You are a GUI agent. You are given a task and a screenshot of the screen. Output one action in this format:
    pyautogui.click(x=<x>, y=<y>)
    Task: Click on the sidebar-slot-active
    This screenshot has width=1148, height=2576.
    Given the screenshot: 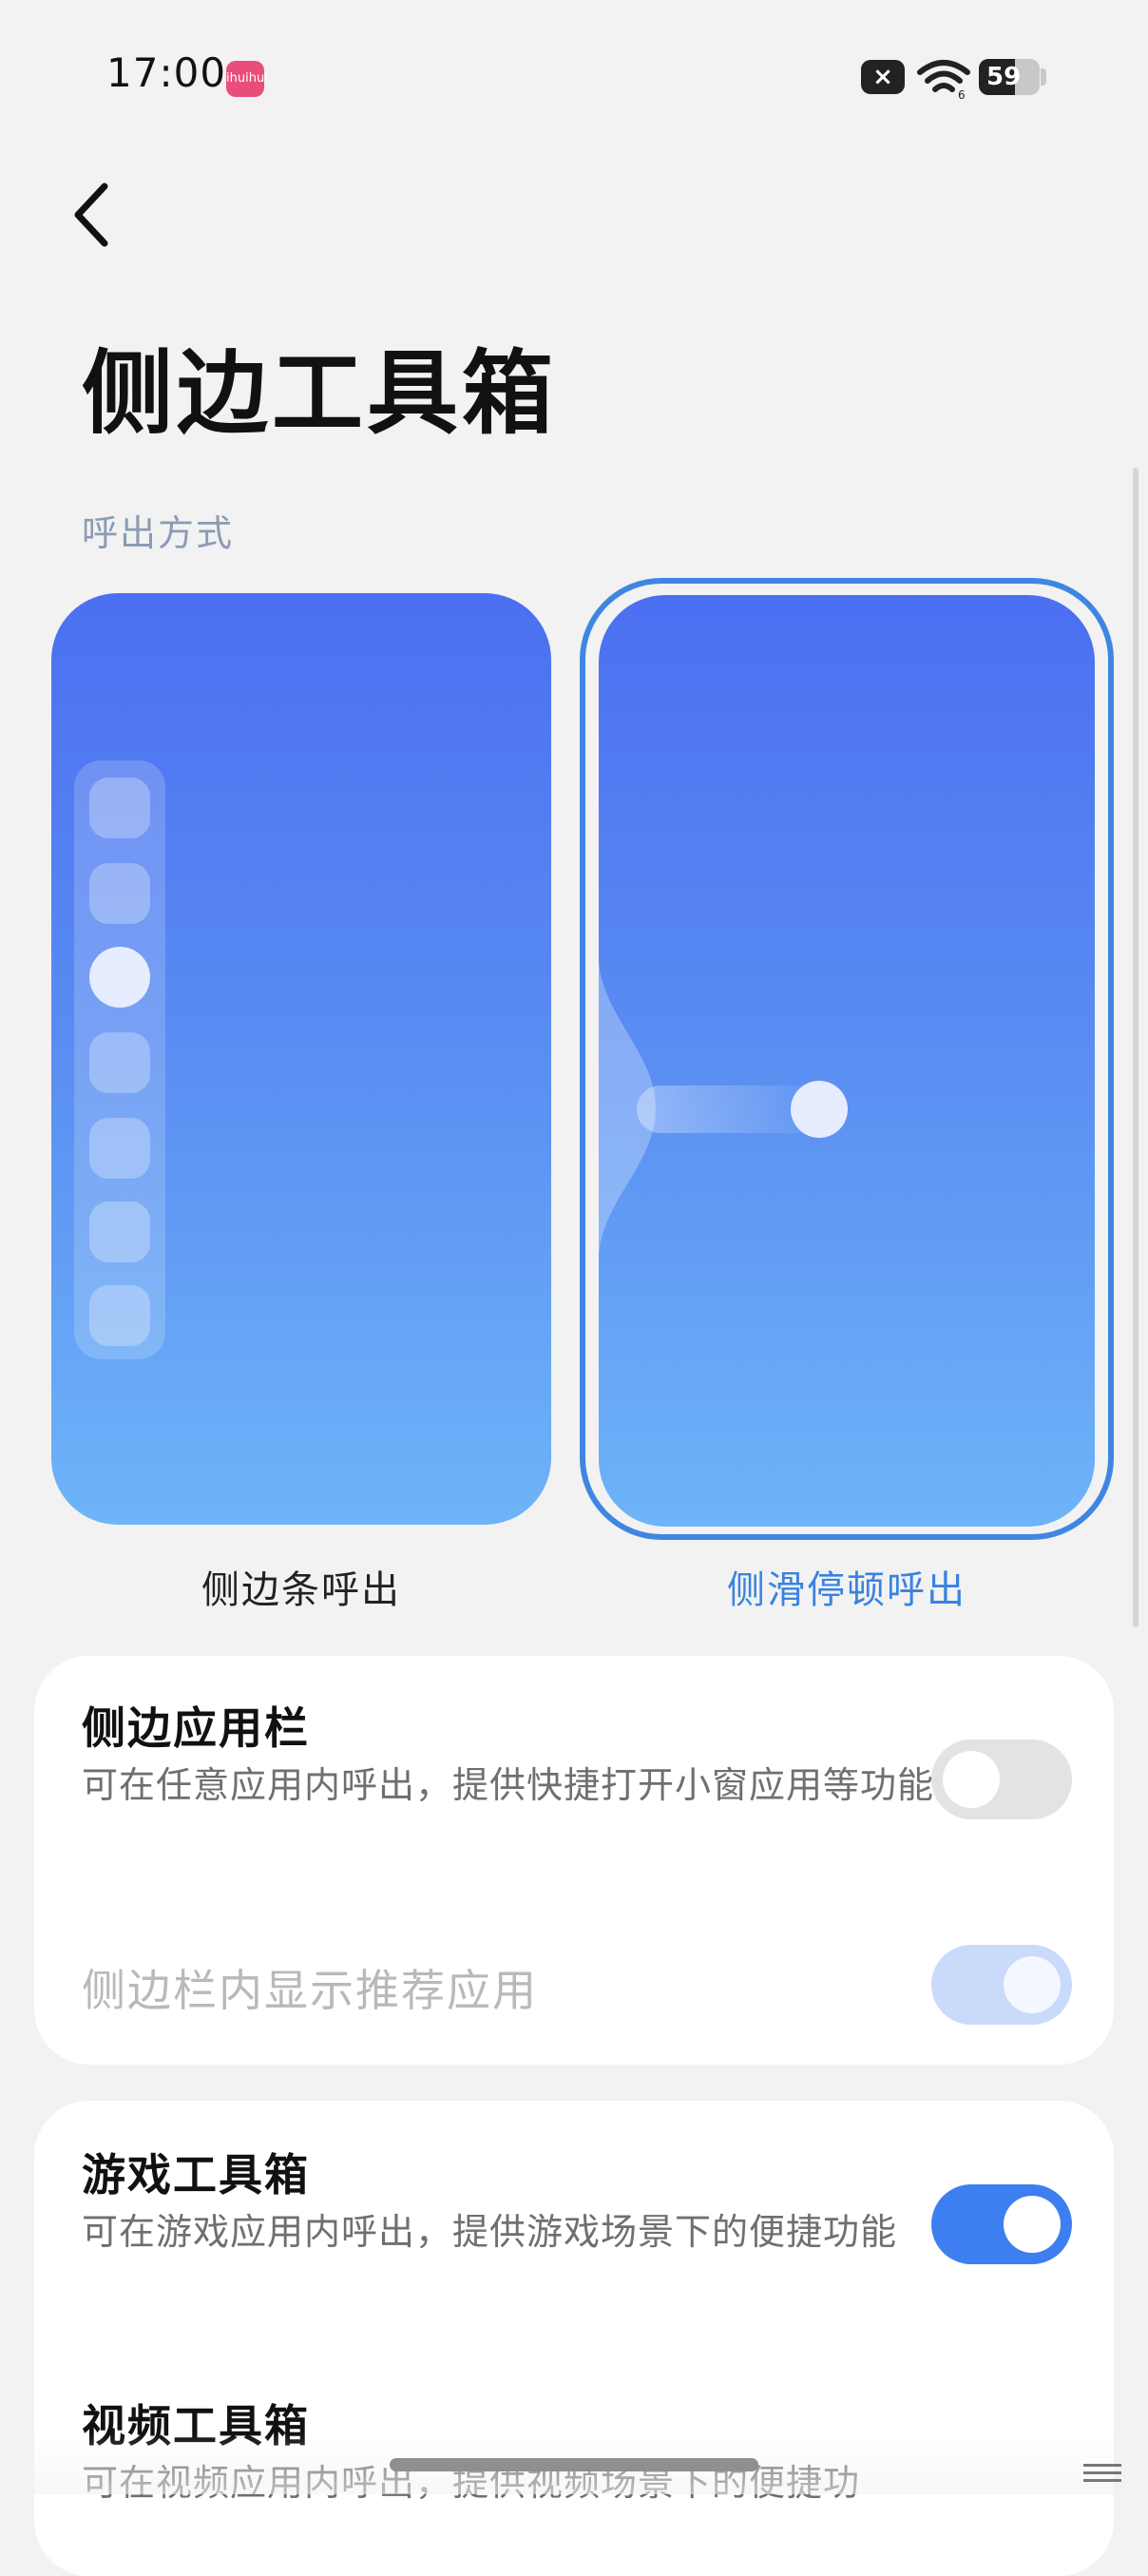 What is the action you would take?
    pyautogui.click(x=119, y=978)
    